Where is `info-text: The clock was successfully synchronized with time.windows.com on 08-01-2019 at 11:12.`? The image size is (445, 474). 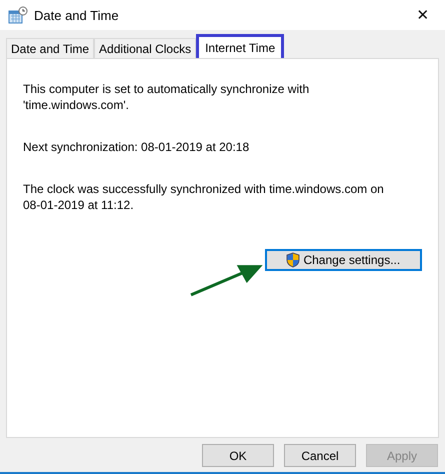
info-text: The clock was successfully synchronized with time.windows.com on 08-01-2019 at 11:12. is located at coordinates (204, 197).